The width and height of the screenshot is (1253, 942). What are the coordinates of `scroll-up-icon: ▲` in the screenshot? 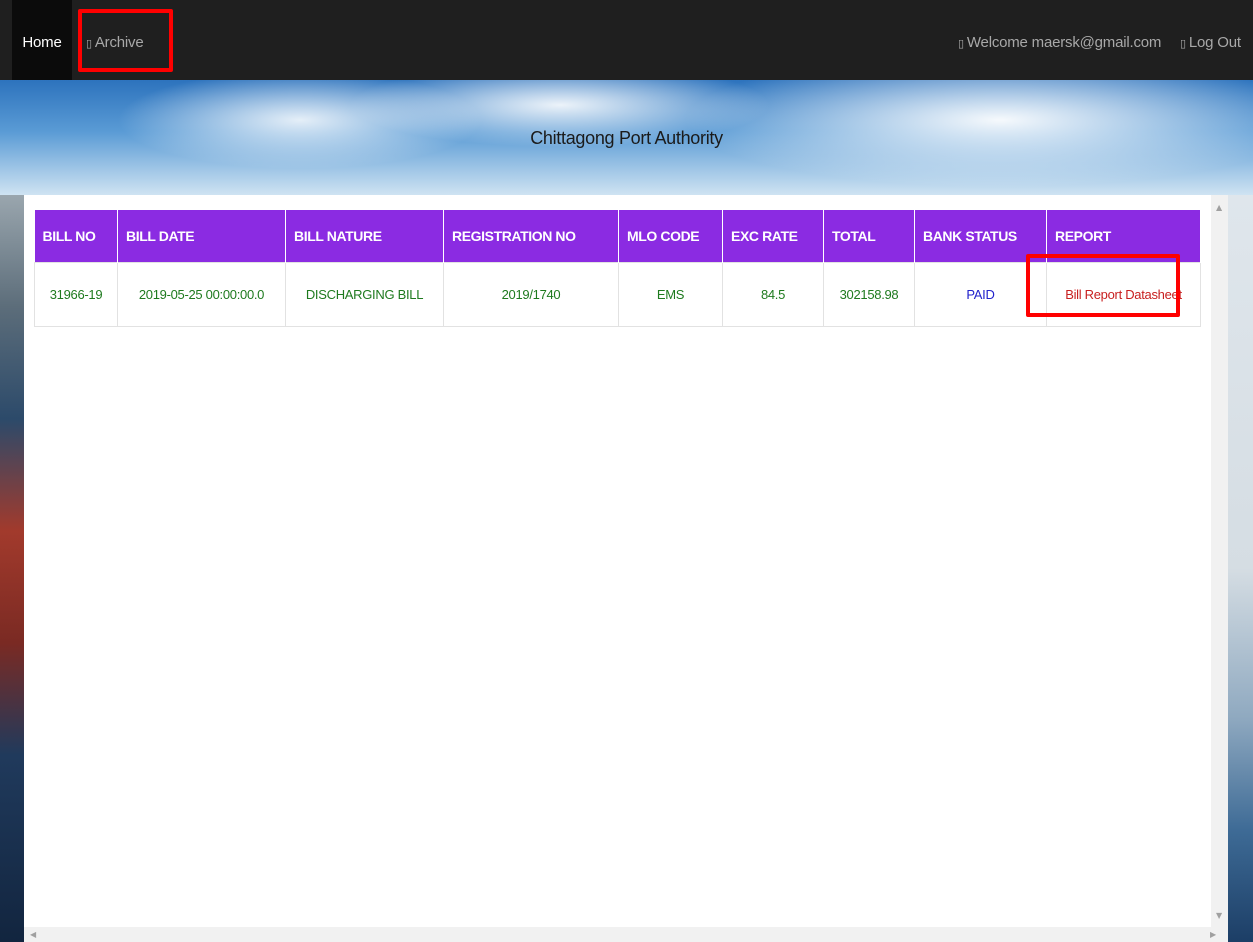 It's located at (1219, 207).